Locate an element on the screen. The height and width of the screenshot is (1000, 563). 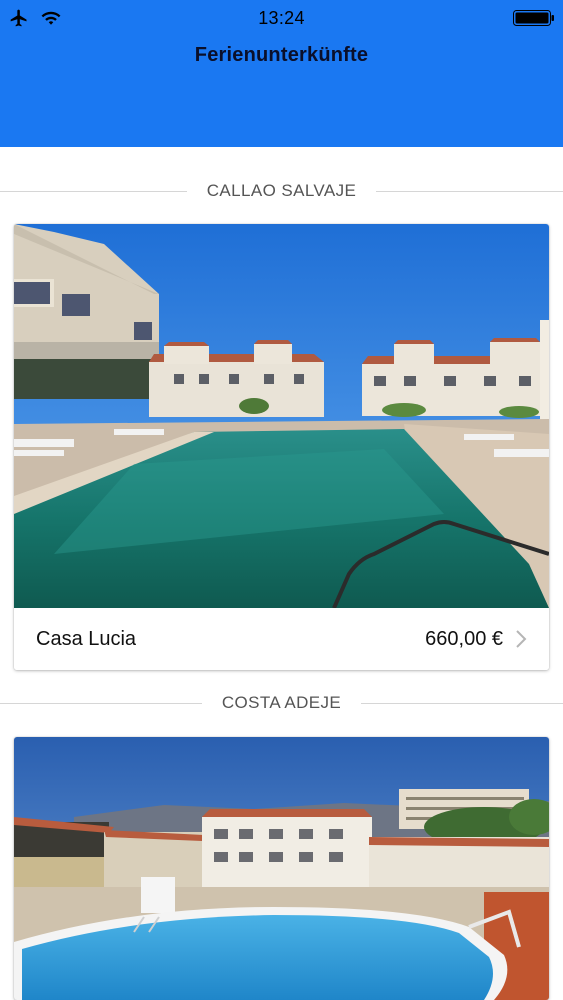
section-title: CALLAO SALVAJE is located at coordinates (281, 190).